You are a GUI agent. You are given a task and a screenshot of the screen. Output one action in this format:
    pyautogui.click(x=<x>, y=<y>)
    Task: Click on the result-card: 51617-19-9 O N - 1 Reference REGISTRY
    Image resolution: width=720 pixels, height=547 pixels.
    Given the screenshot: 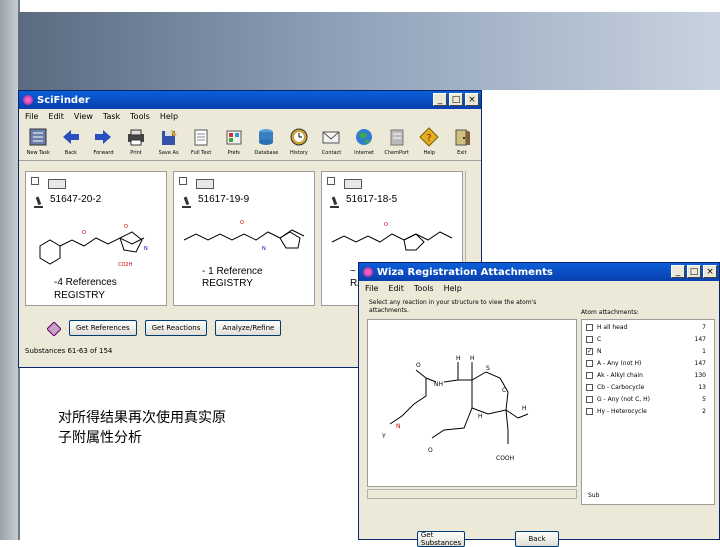 What is the action you would take?
    pyautogui.click(x=244, y=238)
    